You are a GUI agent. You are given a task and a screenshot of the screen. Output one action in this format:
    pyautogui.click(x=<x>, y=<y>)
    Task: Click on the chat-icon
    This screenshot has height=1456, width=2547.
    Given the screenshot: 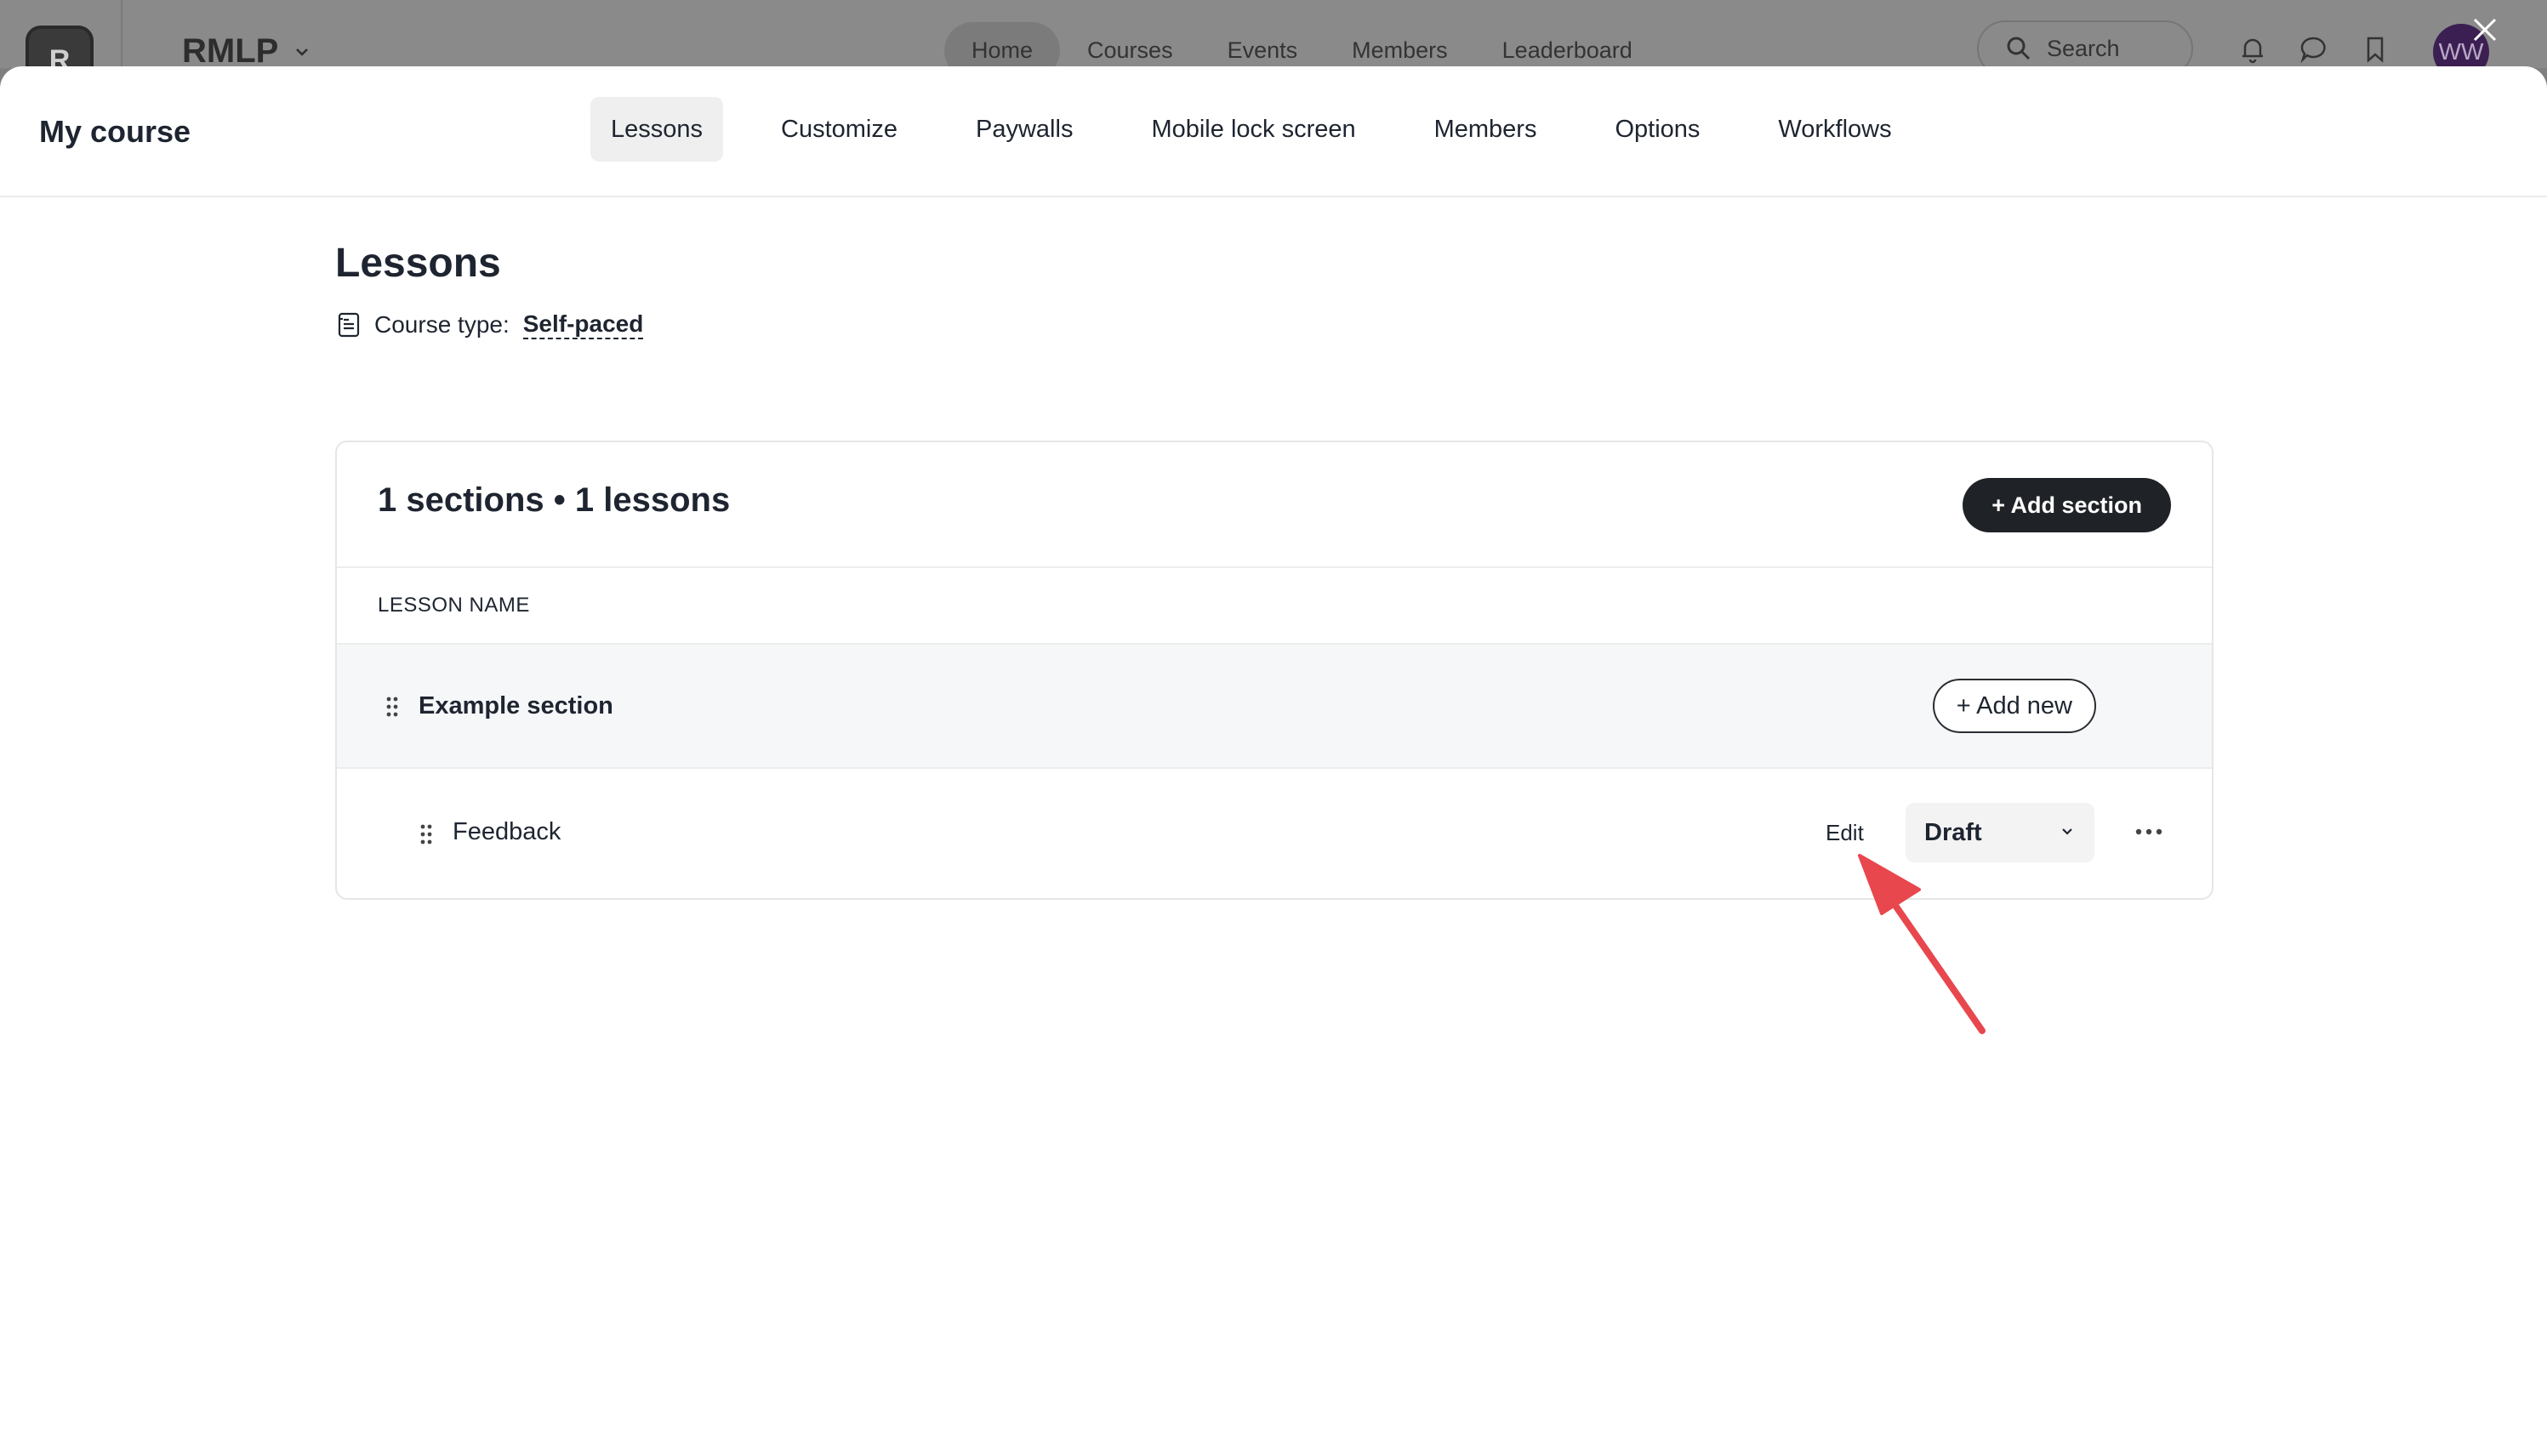 What is the action you would take?
    pyautogui.click(x=2313, y=50)
    